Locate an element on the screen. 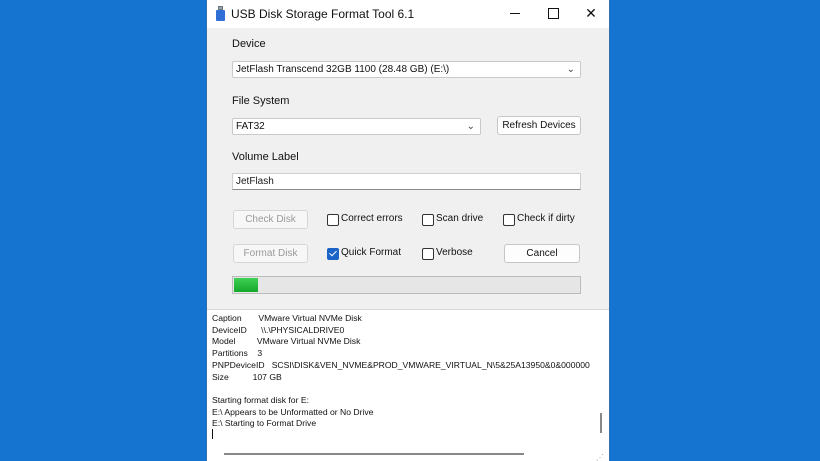 This screenshot has height=461, width=820. verbose-label: Verbose is located at coordinates (454, 252).